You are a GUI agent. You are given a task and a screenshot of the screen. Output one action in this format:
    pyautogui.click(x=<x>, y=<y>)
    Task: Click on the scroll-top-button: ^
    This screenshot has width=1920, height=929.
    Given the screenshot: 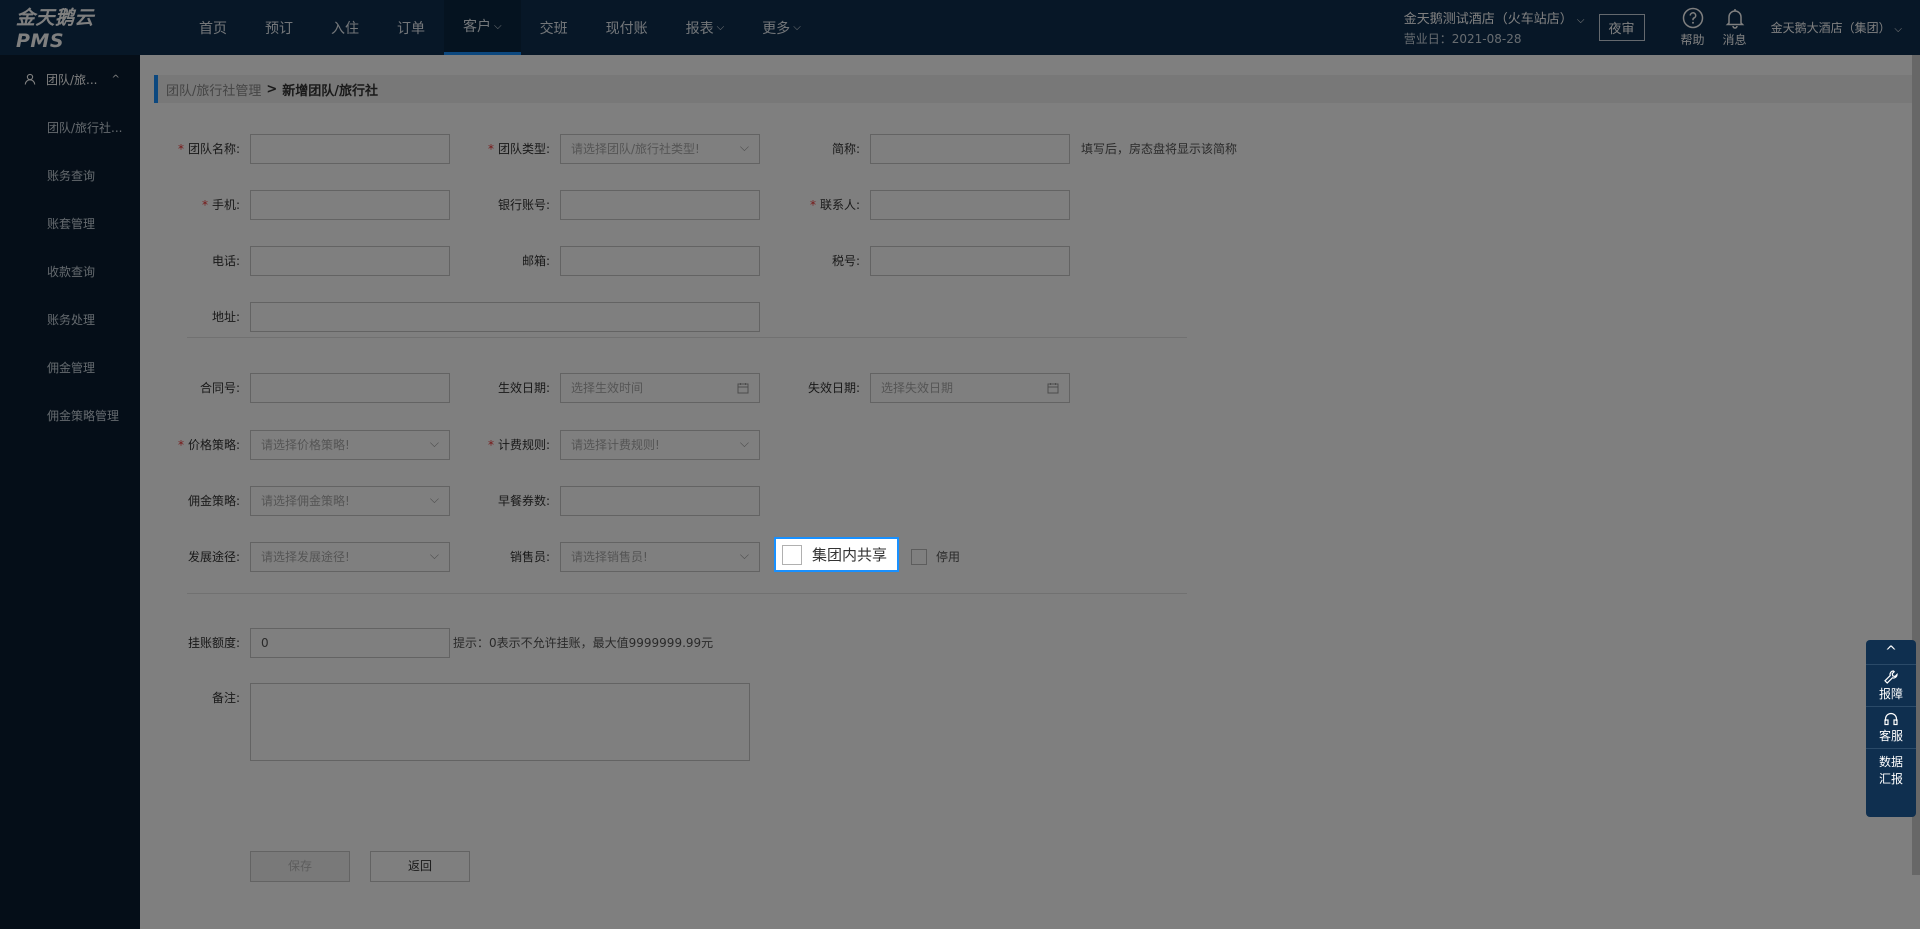 What is the action you would take?
    pyautogui.click(x=1891, y=652)
    